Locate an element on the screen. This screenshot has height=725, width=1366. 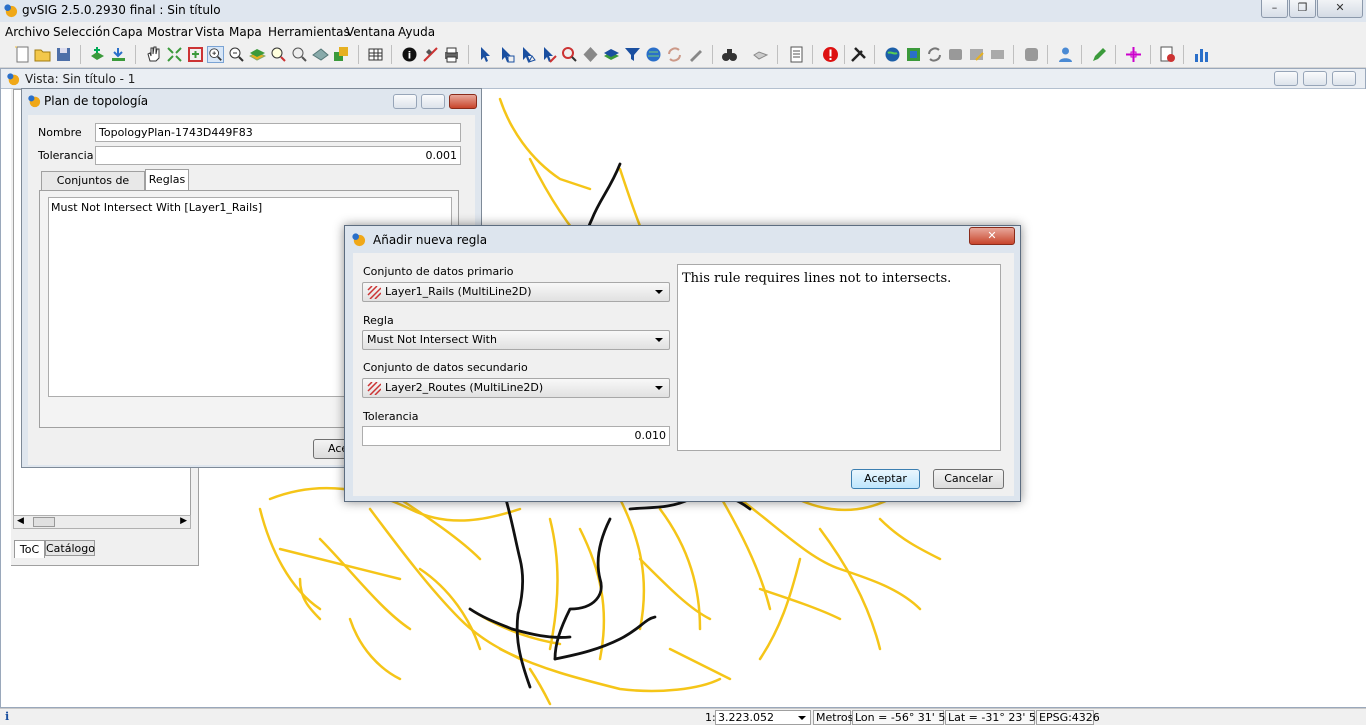
menu-ventana: Ventana is located at coordinates (370, 32).